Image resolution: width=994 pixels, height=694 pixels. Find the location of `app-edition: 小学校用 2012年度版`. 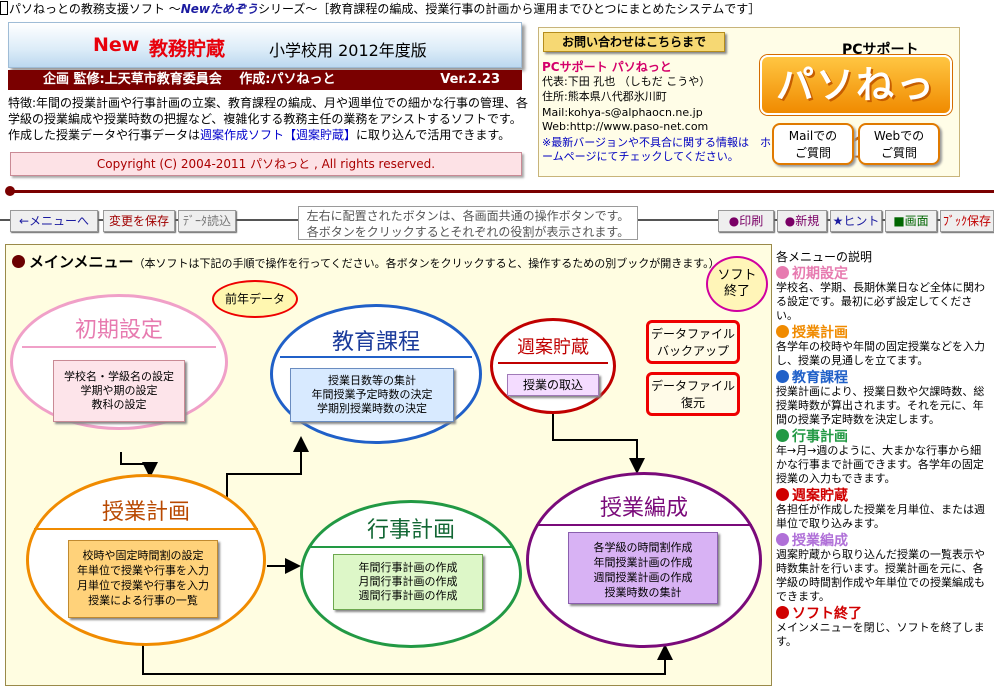

app-edition: 小学校用 2012年度版 is located at coordinates (348, 50).